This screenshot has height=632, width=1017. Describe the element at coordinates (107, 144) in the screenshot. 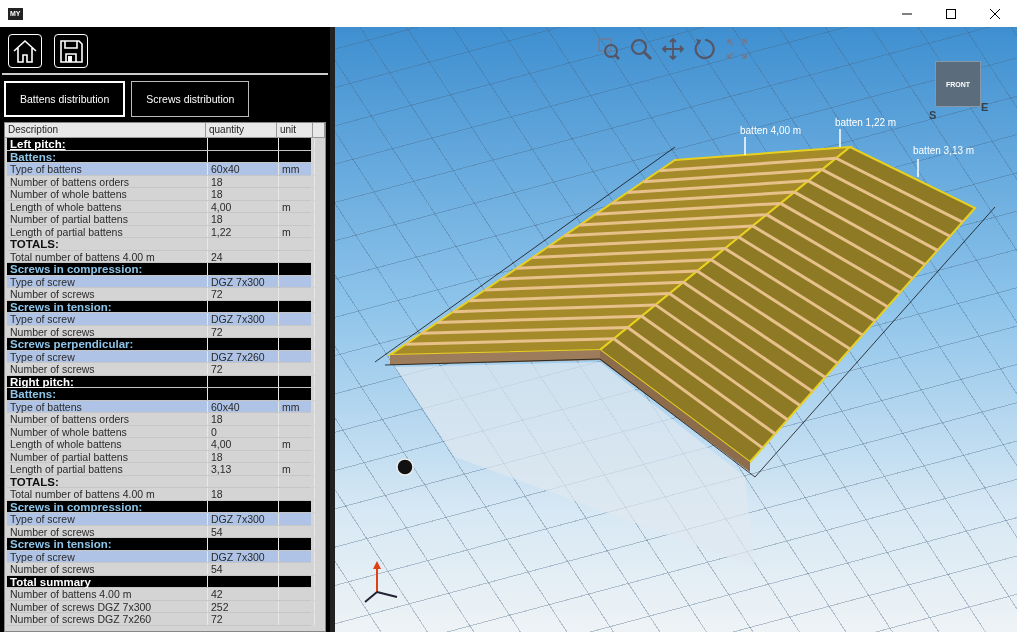

I see `table-cell: Left pitch:` at that location.